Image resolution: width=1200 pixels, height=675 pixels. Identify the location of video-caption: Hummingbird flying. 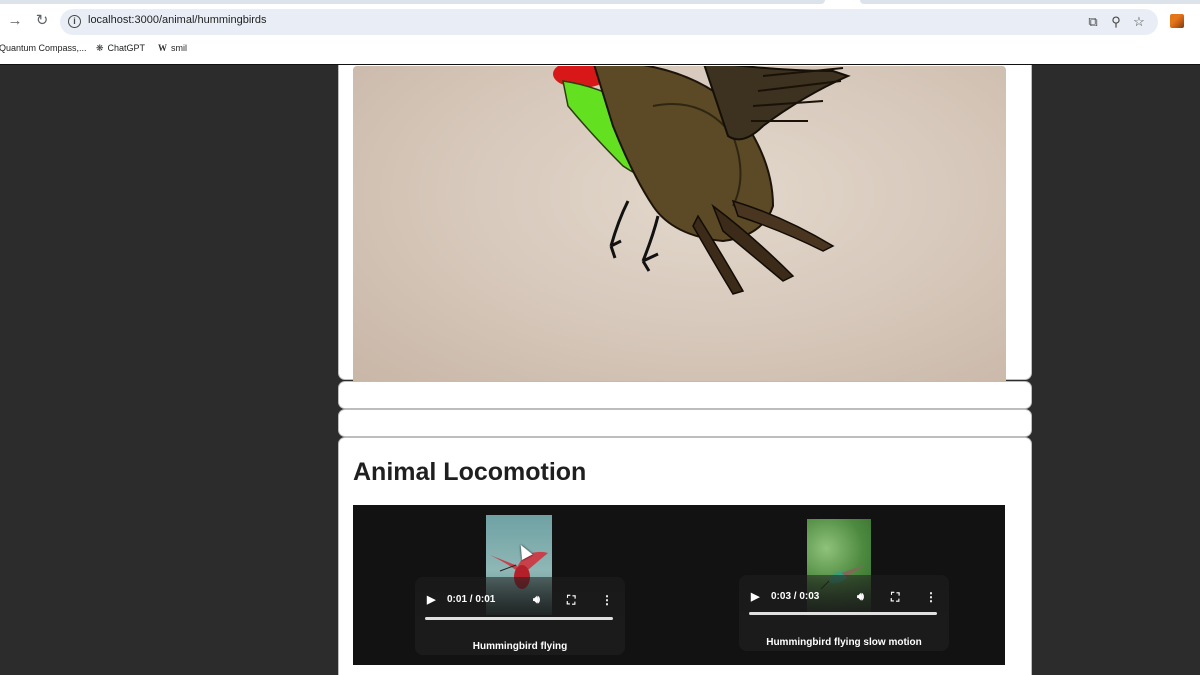
(520, 646).